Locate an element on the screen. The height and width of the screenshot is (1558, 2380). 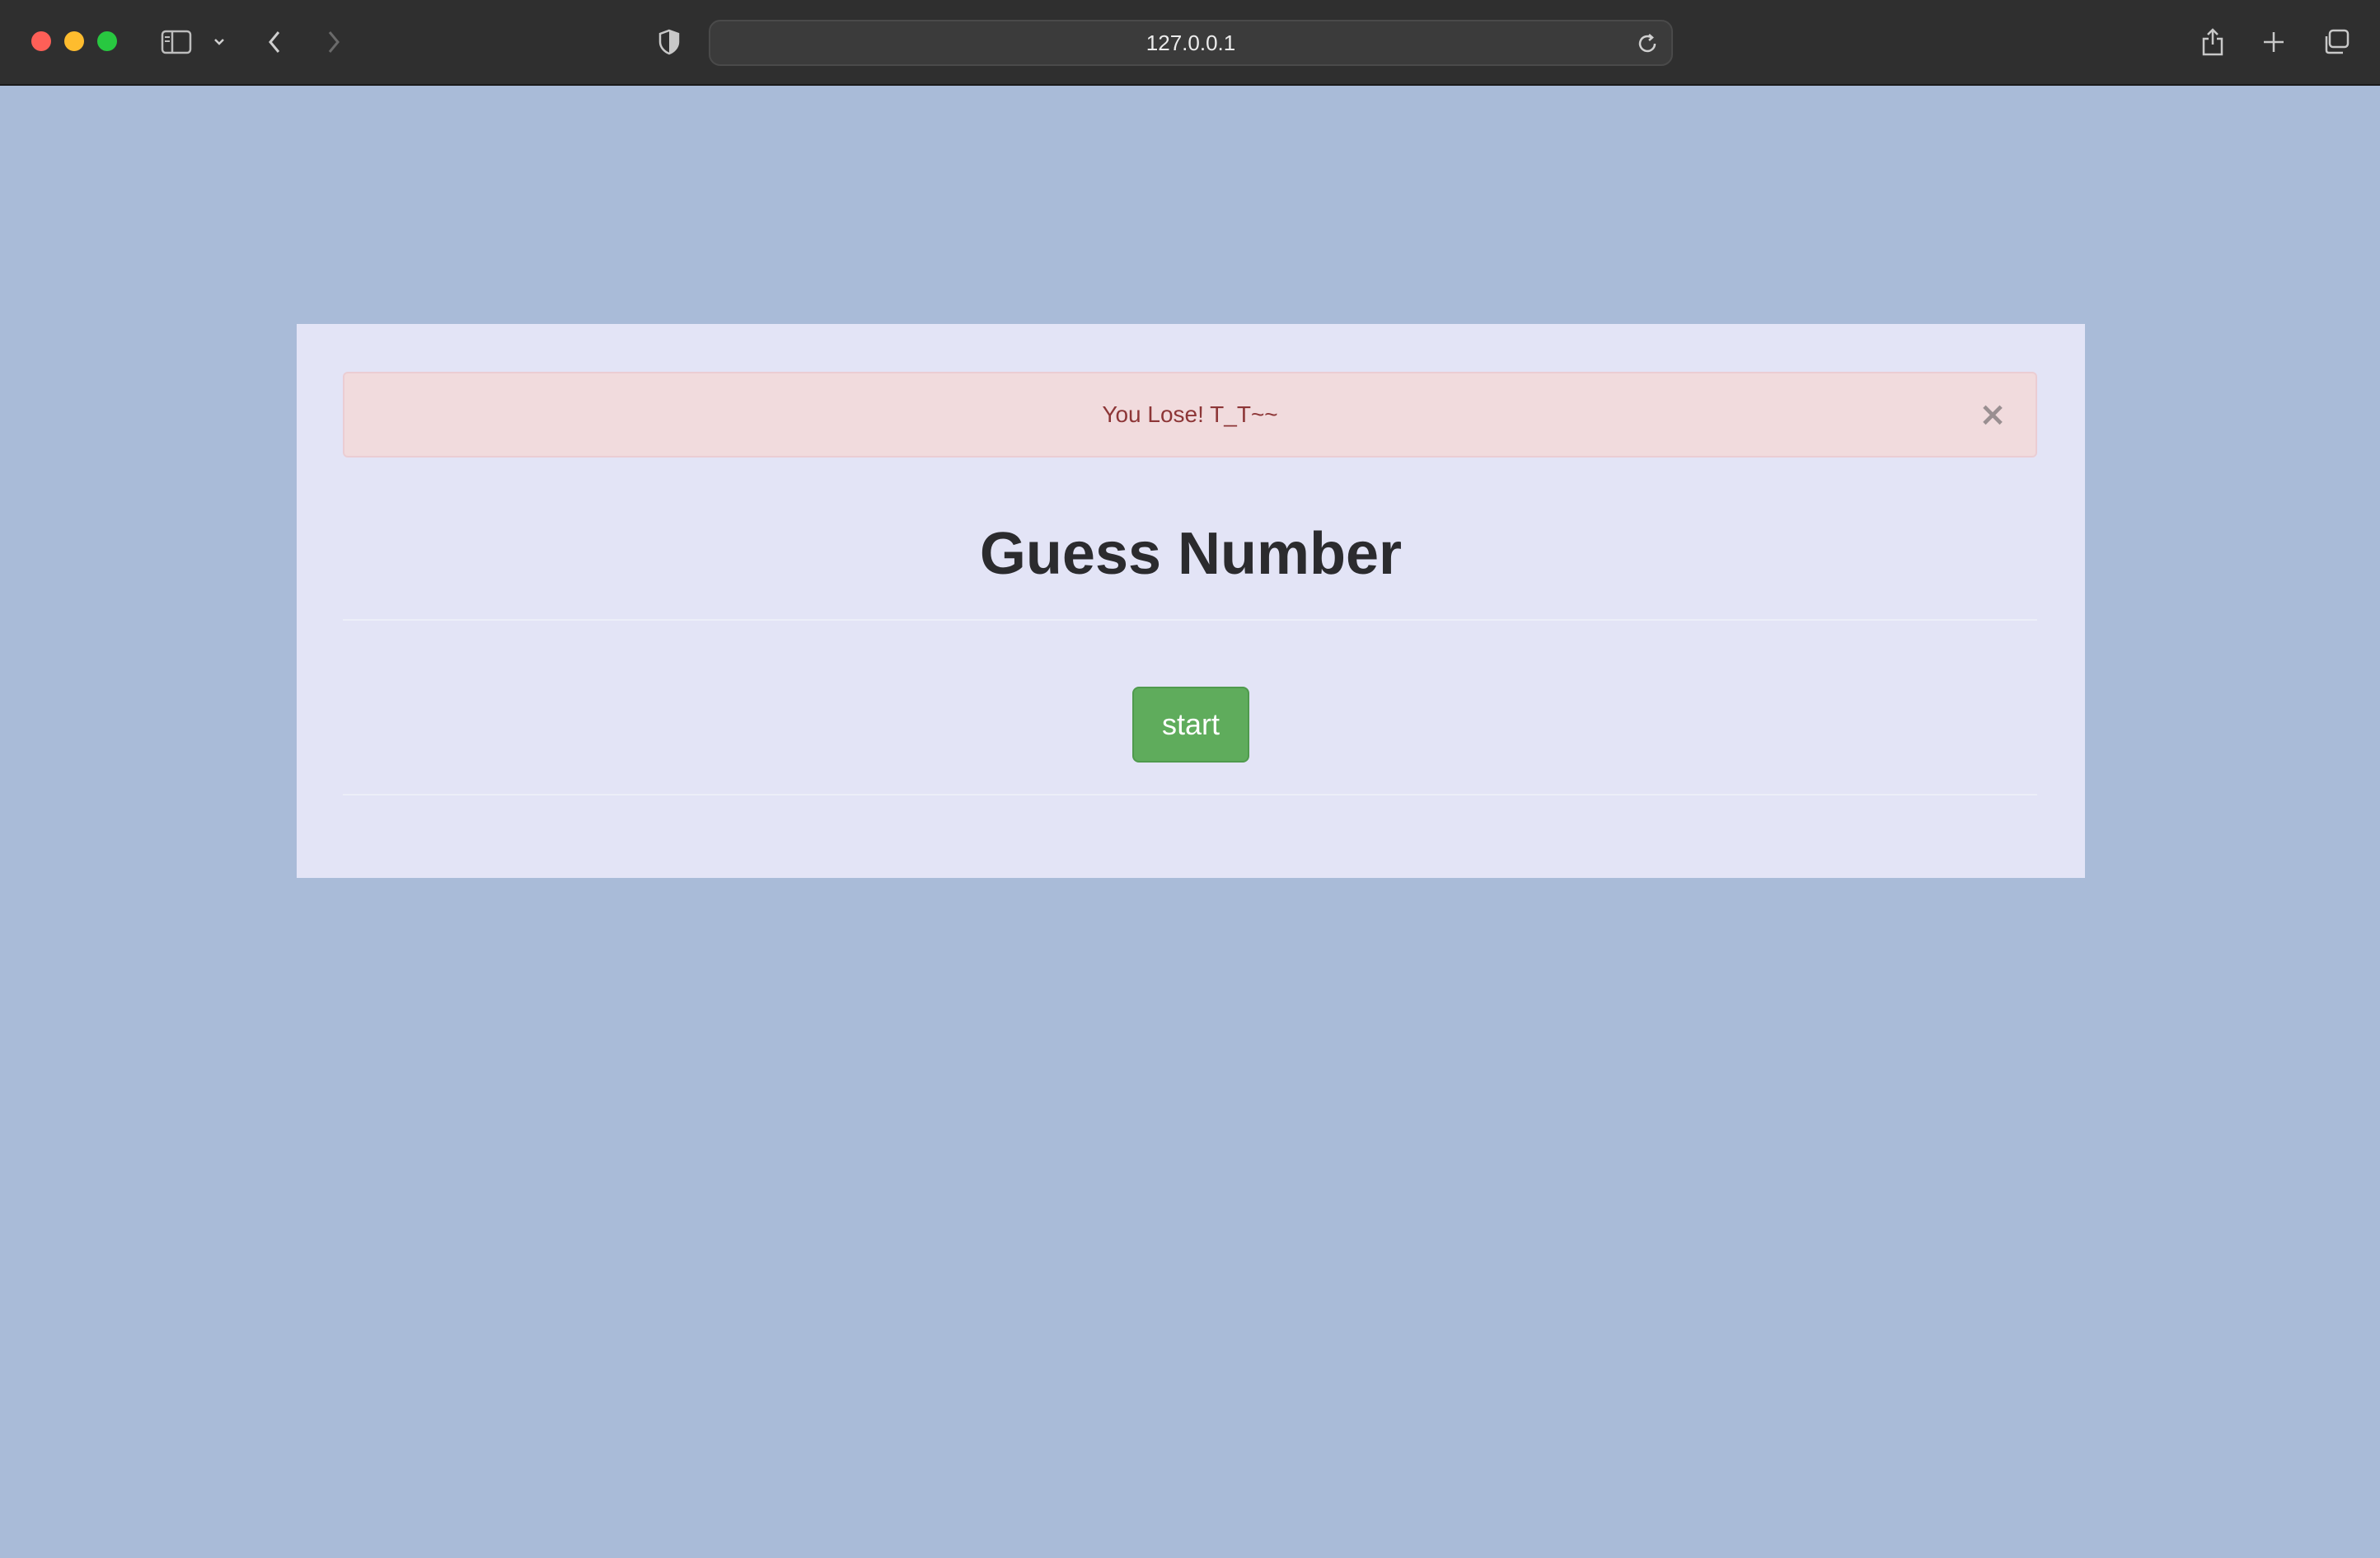
lose-alert: You Lose! T_T~~ × is located at coordinates (1190, 415).